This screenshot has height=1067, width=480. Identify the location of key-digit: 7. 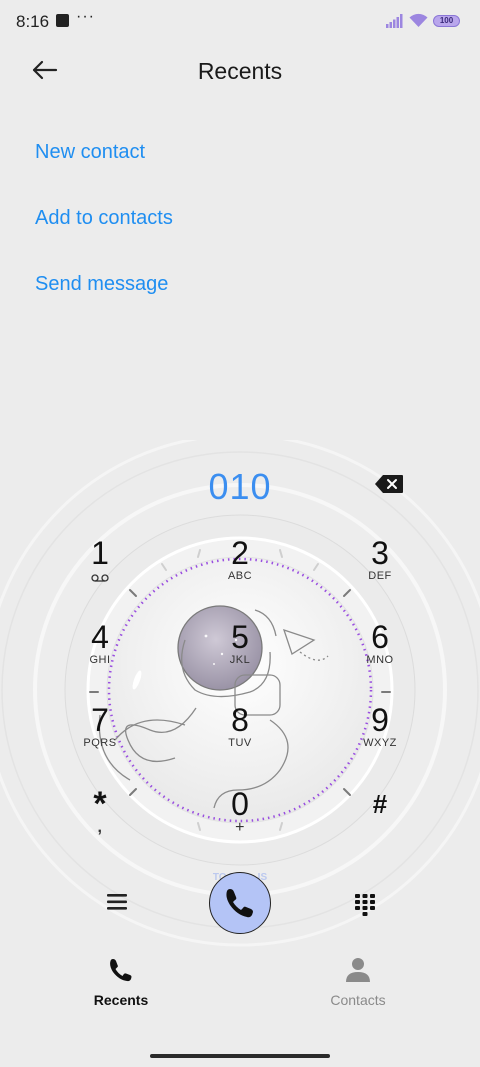
(100, 720).